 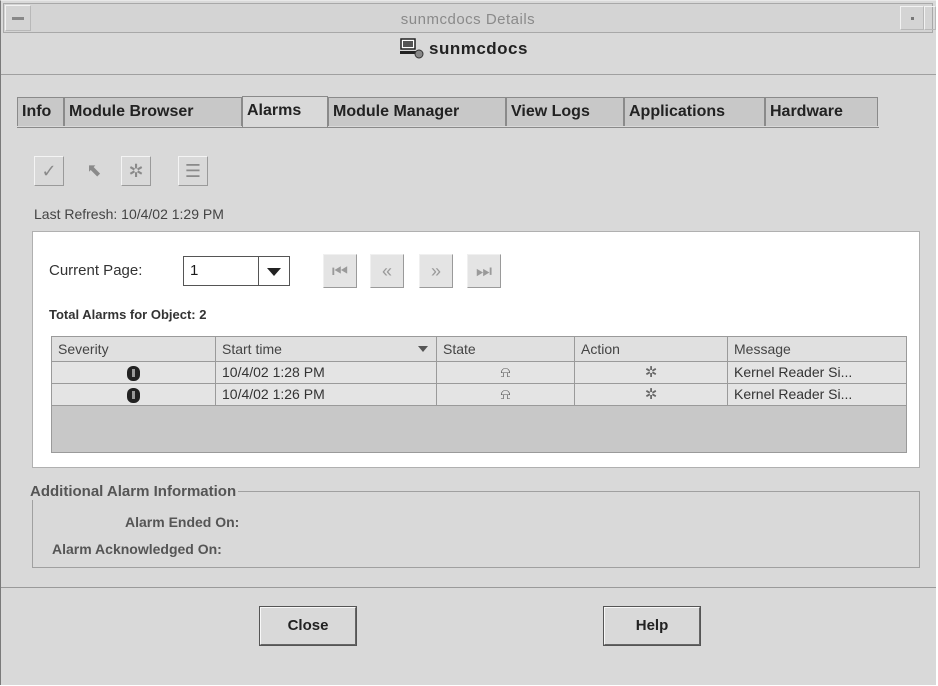 I want to click on first-page-icon: ⏮, so click(x=340, y=271).